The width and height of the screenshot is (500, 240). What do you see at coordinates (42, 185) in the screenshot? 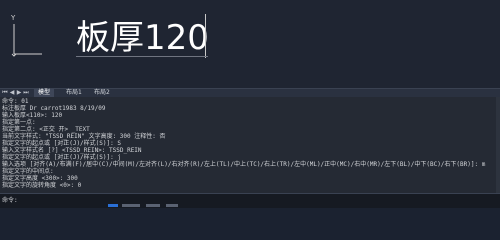
I see `history-line: 指定文字的旋转角度 <0>: 0` at bounding box center [42, 185].